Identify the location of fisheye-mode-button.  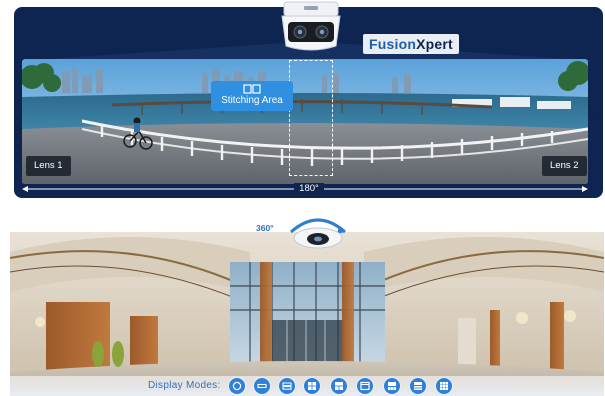
(237, 386).